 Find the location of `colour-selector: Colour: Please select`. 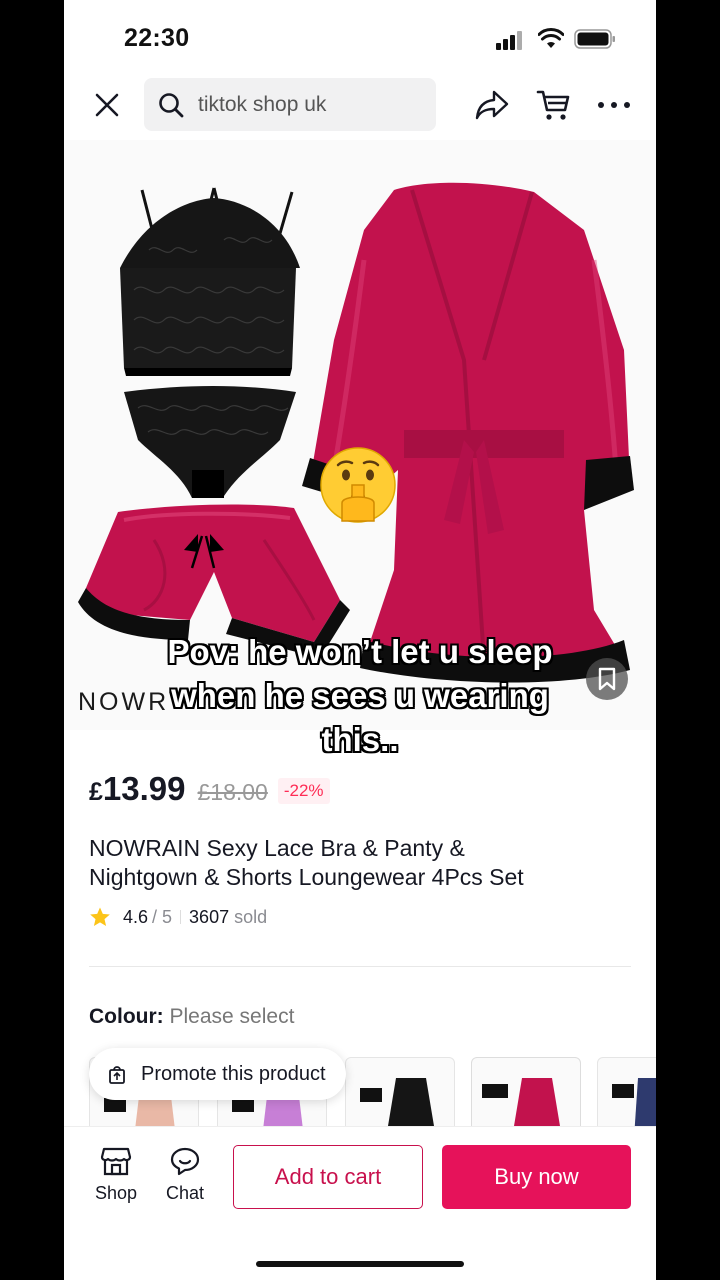

colour-selector: Colour: Please select is located at coordinates (191, 1017).